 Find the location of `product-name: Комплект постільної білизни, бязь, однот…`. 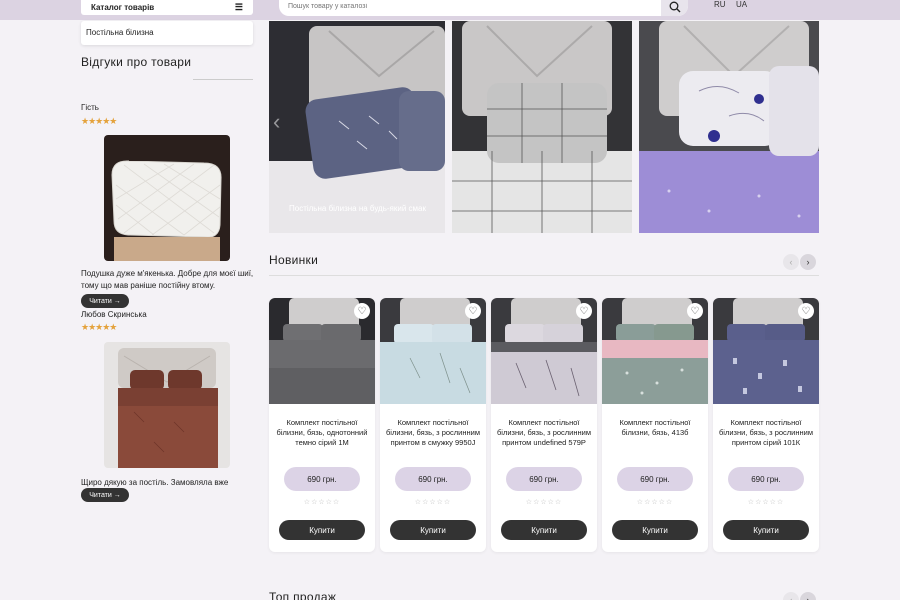

product-name: Комплект постільної білизни, бязь, однот… is located at coordinates (322, 434).